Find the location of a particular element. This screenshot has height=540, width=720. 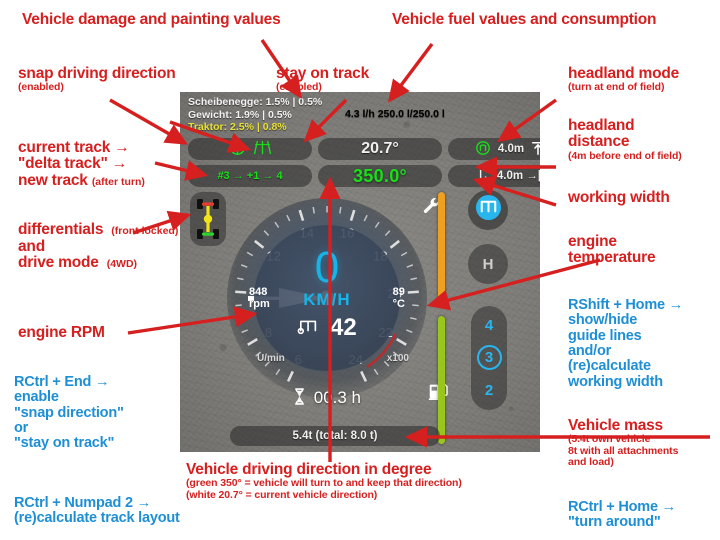

annotation-engine-temp-l2: temperature is located at coordinates (612, 258).